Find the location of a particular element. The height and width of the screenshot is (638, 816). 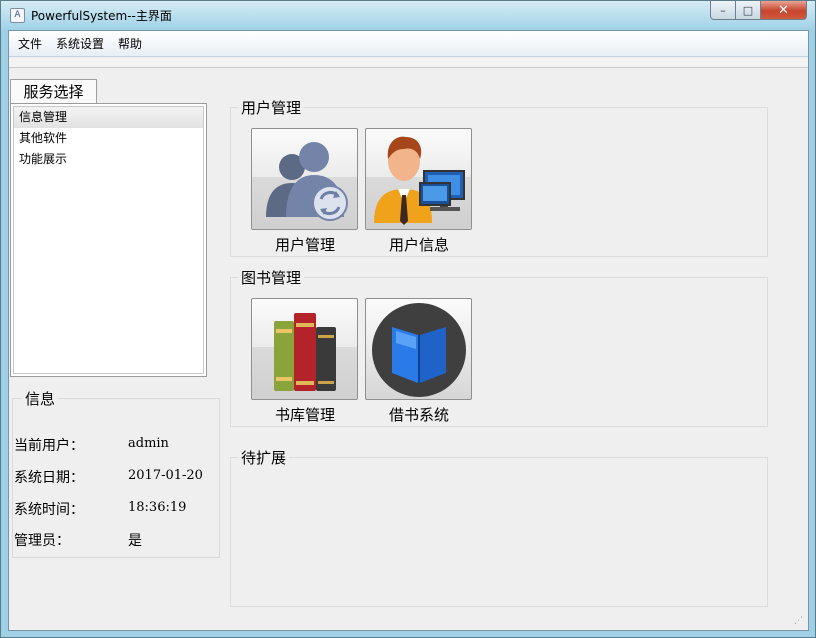

admin-value: 是 is located at coordinates (135, 541).